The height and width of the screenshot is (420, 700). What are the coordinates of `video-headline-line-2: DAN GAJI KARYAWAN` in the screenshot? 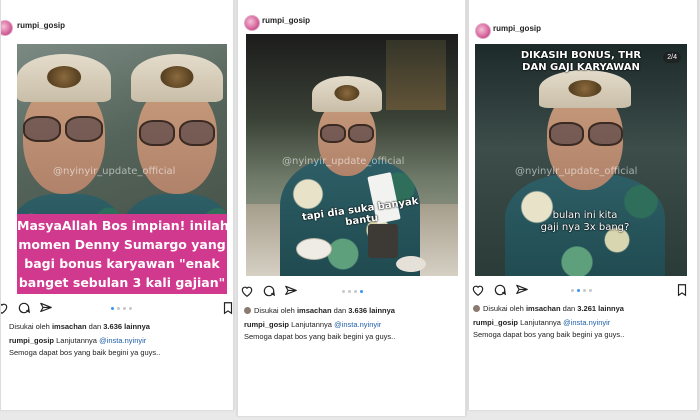 It's located at (581, 67).